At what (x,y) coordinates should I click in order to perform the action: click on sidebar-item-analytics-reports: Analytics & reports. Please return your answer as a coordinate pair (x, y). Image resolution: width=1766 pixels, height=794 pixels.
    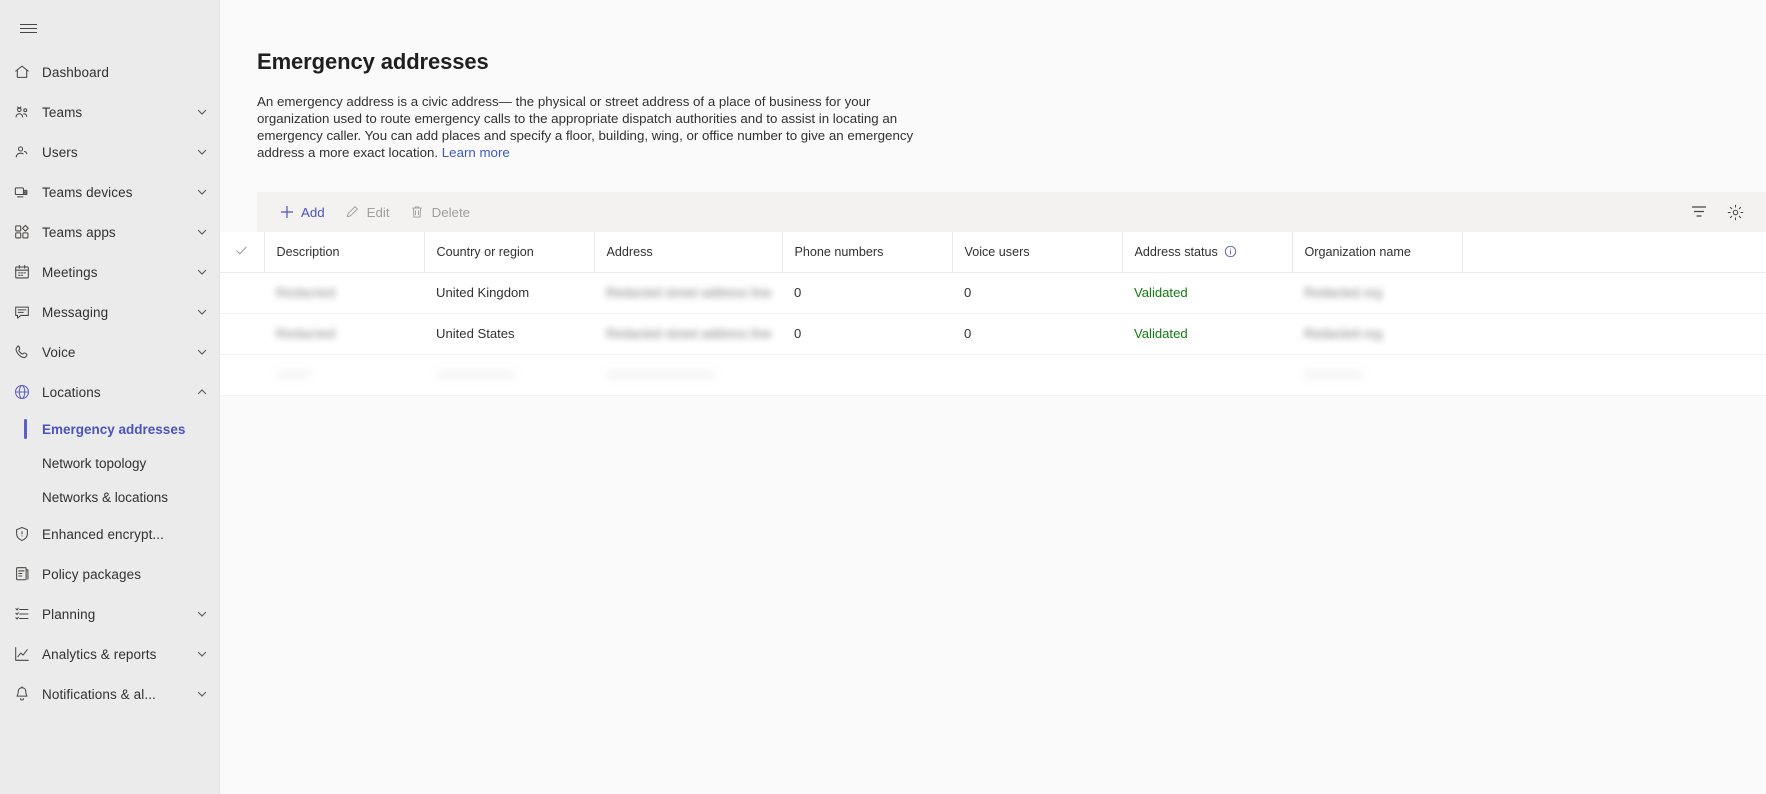
    Looking at the image, I should click on (109, 654).